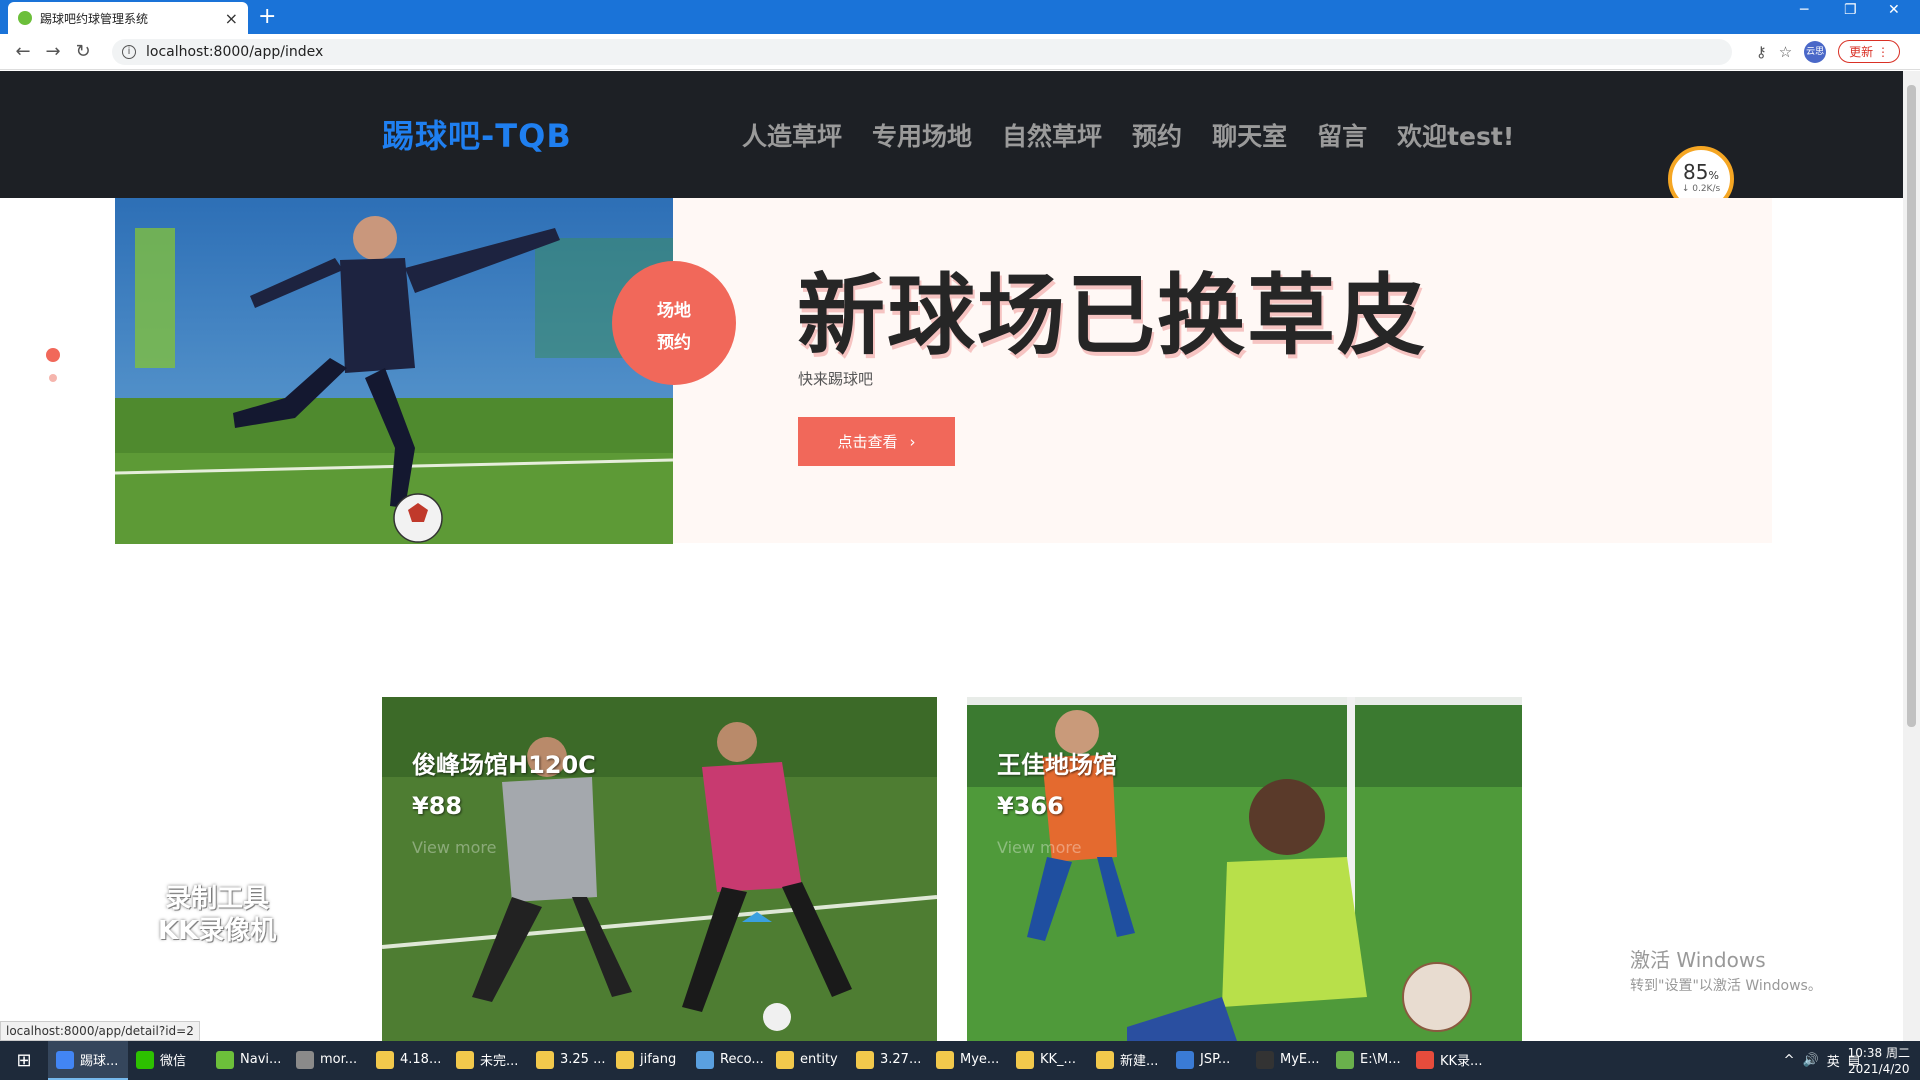 This screenshot has width=1920, height=1080. Describe the element at coordinates (394, 371) in the screenshot. I see `hero-player-image` at that location.